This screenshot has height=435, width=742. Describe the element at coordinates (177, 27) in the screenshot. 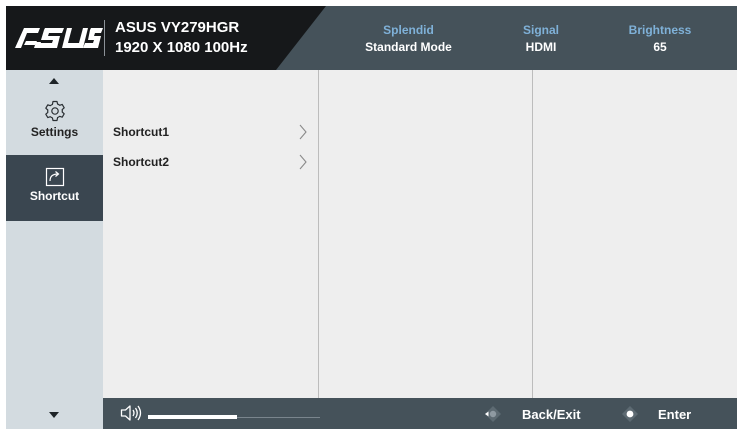

I see `model-name: ASUS VY279HGR` at that location.